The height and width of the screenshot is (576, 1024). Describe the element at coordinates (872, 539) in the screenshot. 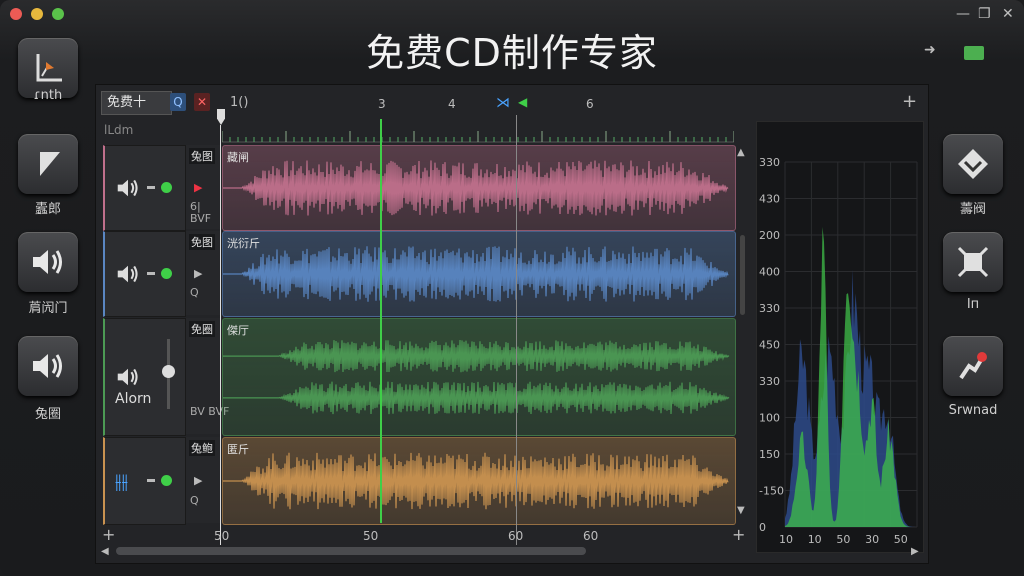

I see `spectrum-x-label: 30` at that location.